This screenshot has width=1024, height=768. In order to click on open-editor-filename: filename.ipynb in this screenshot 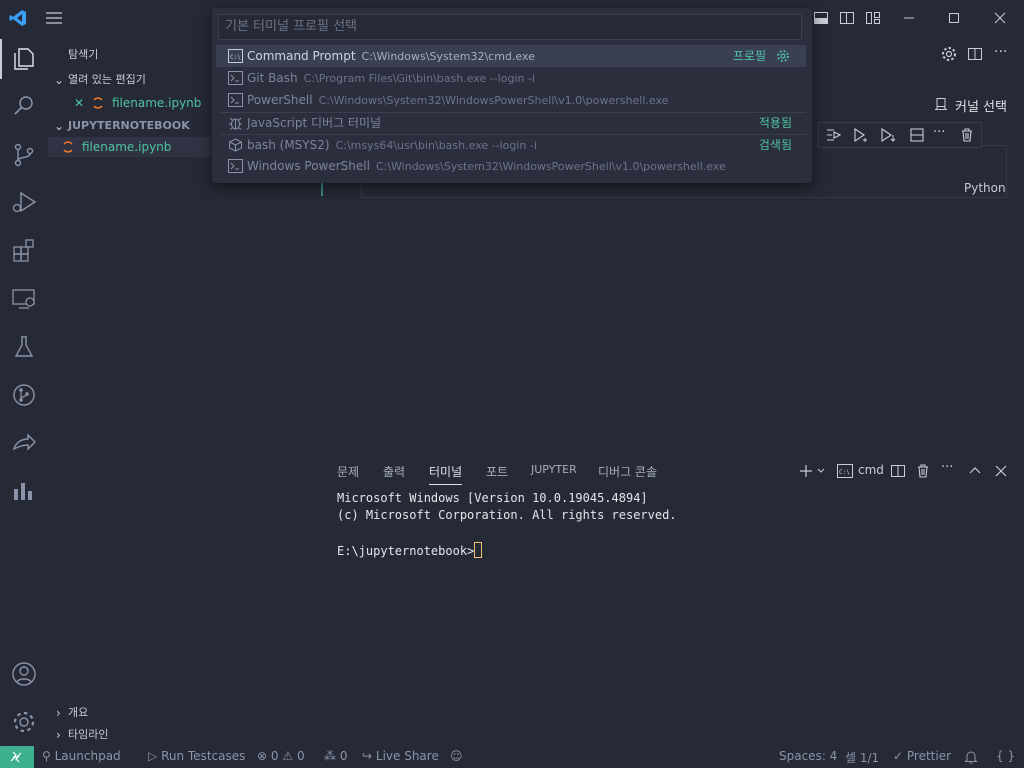, I will do `click(157, 103)`.